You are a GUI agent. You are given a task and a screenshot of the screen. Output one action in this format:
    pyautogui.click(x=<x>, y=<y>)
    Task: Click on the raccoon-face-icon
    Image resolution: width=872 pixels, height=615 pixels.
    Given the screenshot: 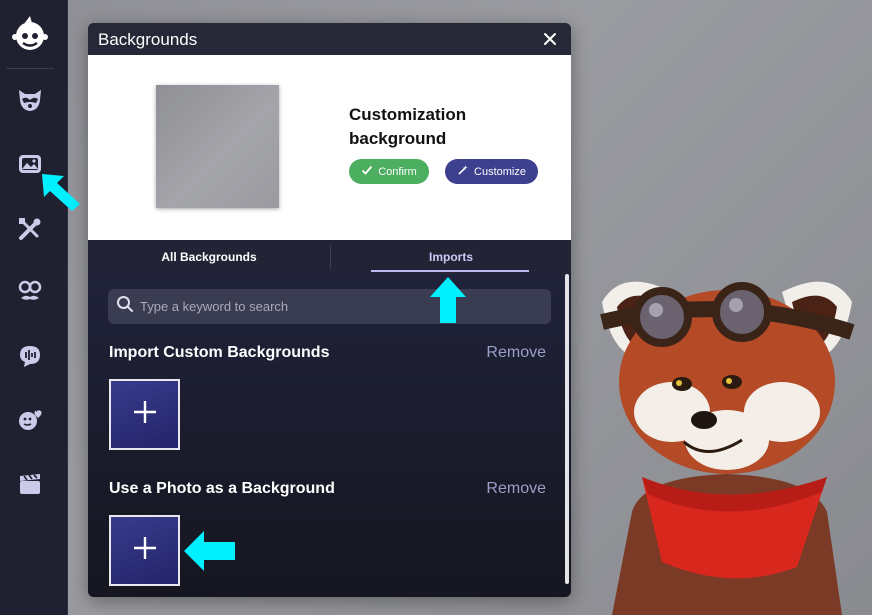 What is the action you would take?
    pyautogui.click(x=30, y=102)
    